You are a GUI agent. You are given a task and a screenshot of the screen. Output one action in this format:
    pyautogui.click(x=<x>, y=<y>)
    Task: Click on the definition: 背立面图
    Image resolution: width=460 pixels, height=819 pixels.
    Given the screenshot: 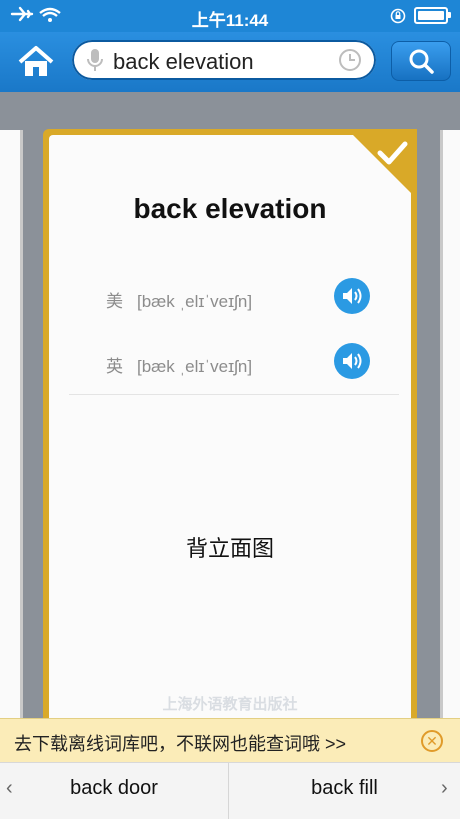 What is the action you would take?
    pyautogui.click(x=229, y=548)
    